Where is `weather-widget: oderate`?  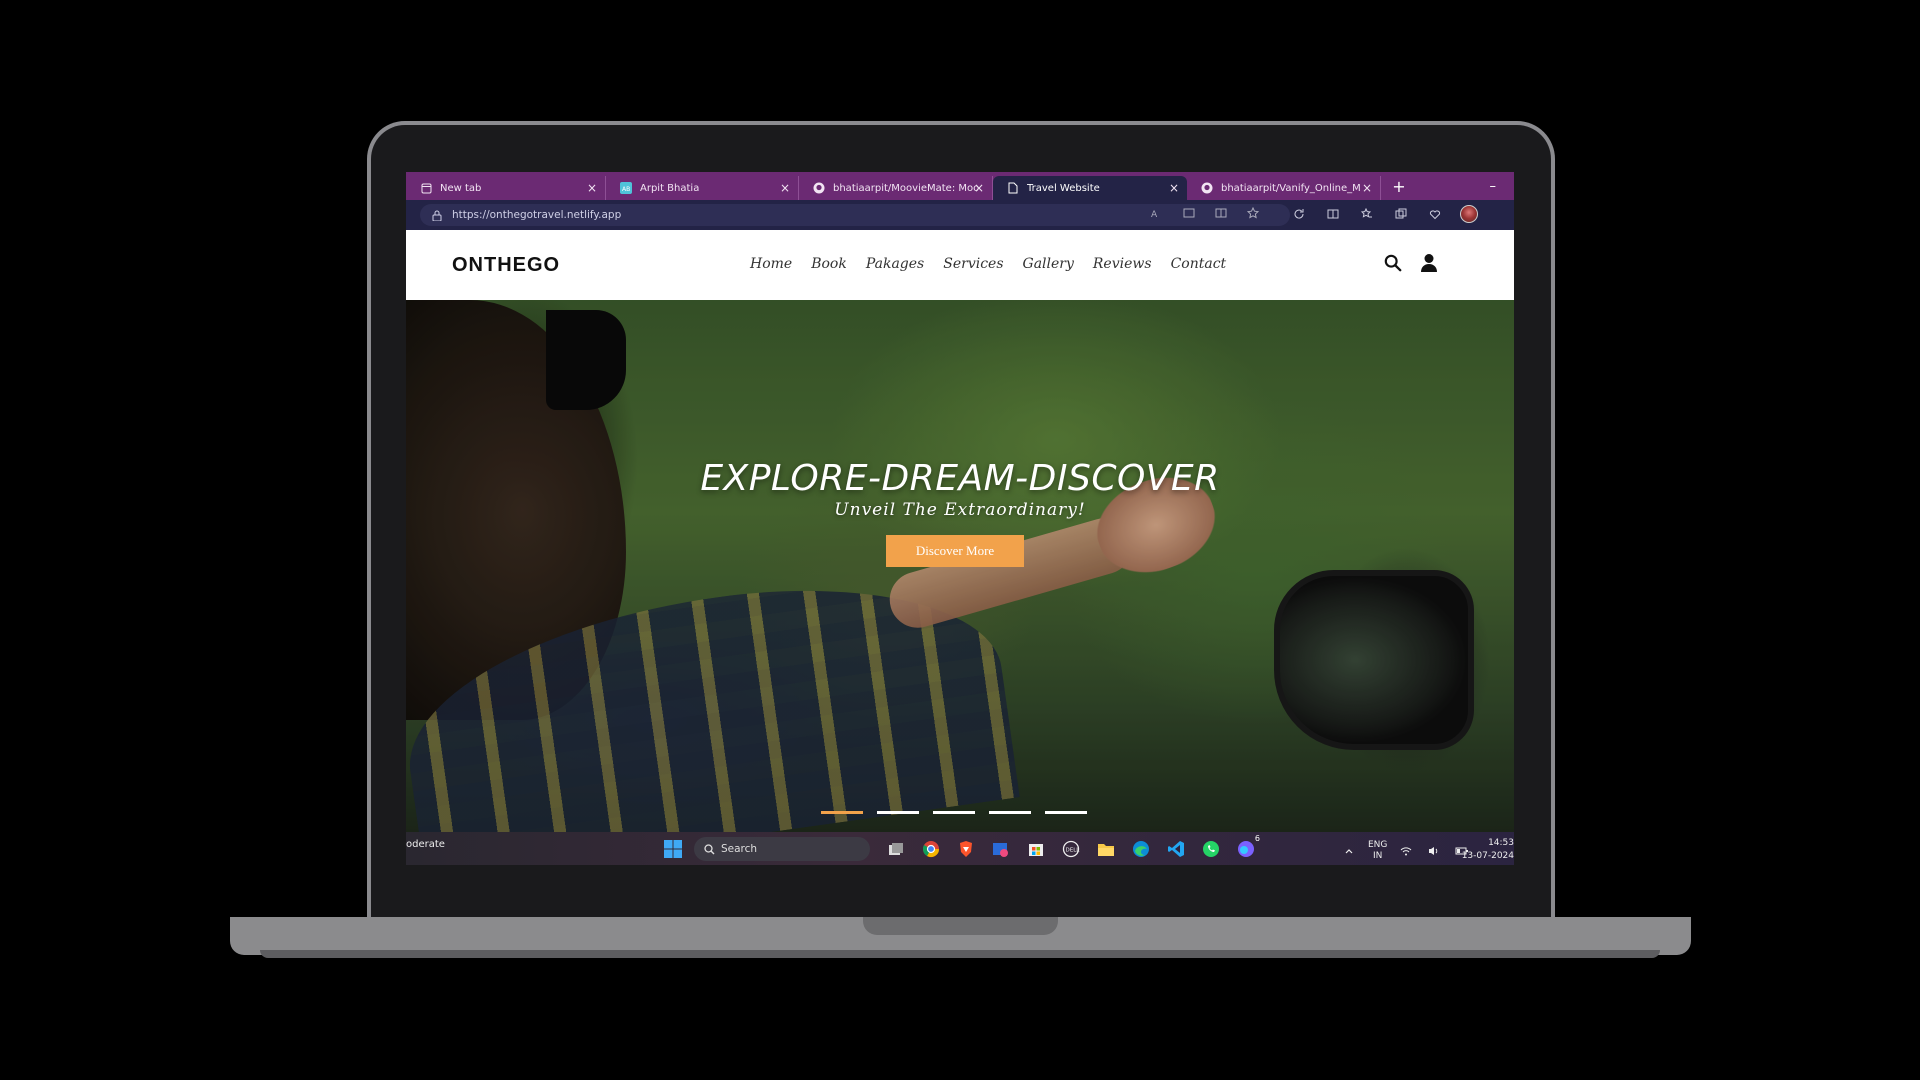
weather-widget: oderate is located at coordinates (425, 844).